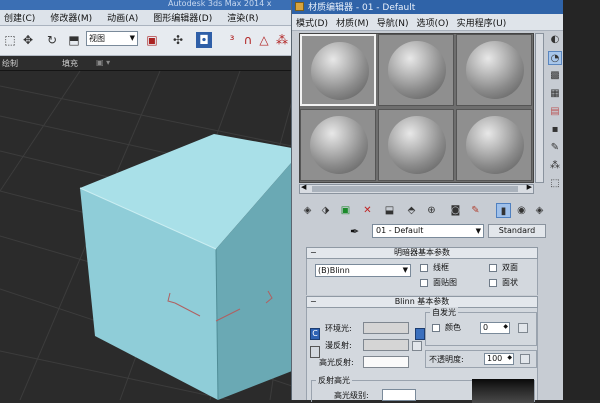  I want to click on self-illum-map-button, so click(523, 328).